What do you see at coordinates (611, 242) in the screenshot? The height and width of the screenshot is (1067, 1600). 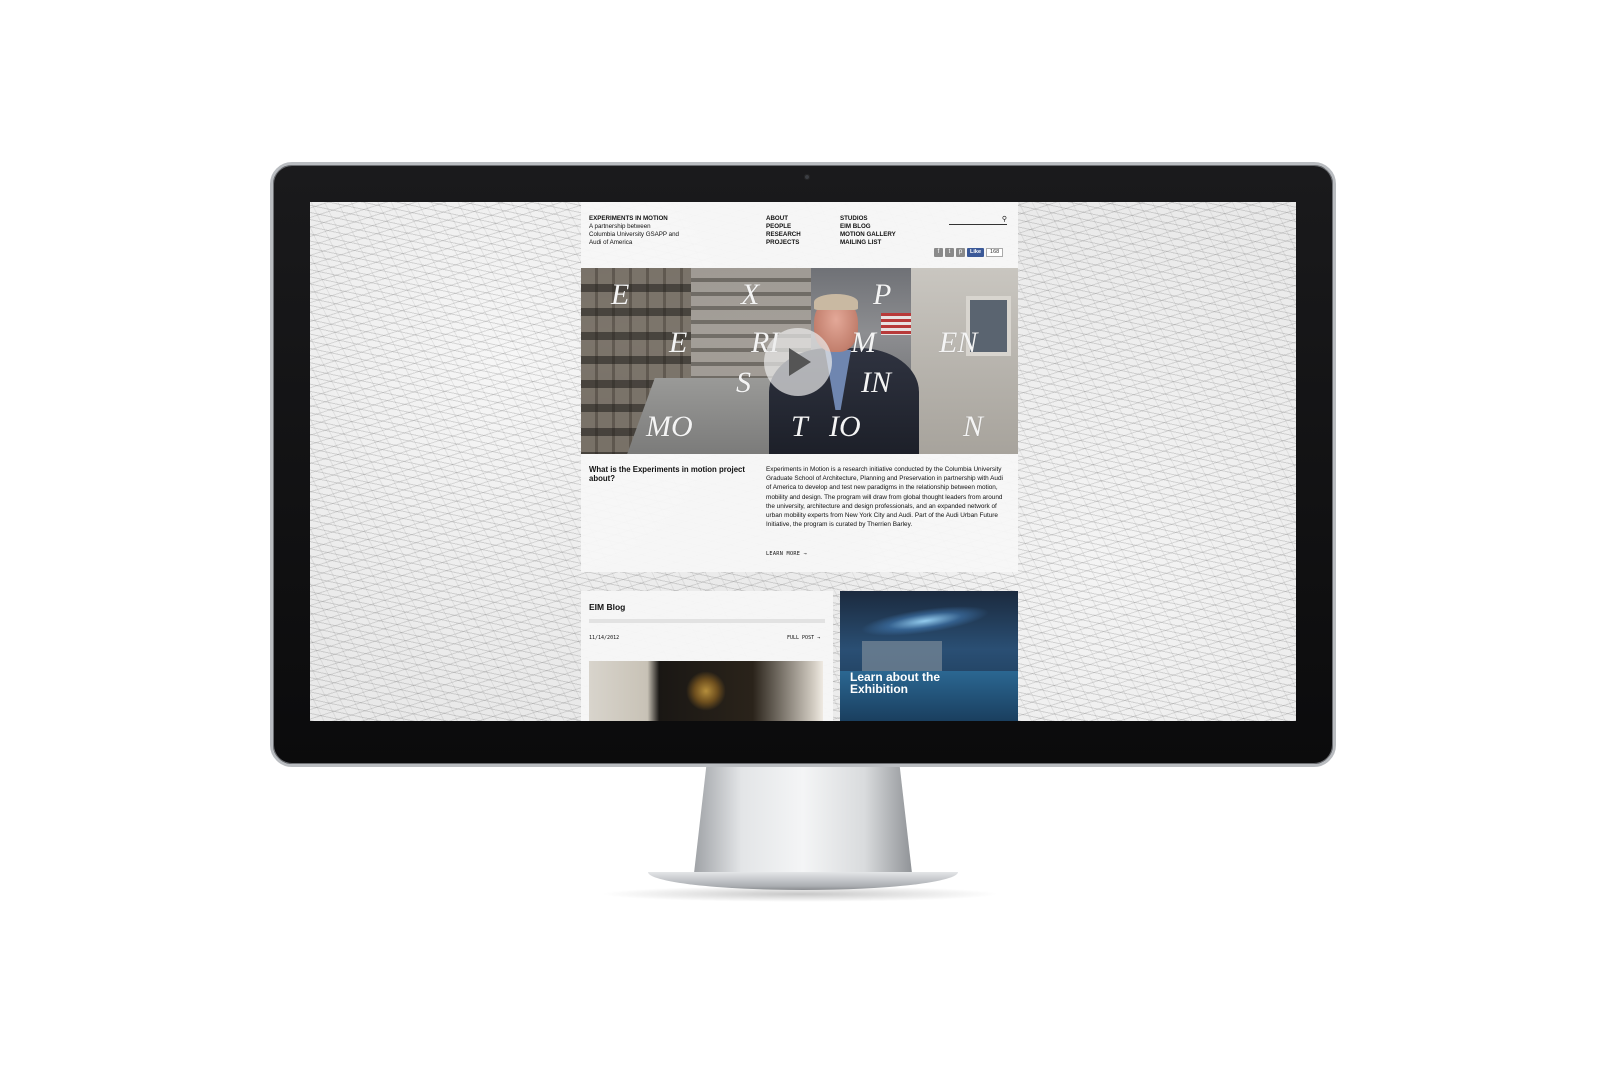 I see `brand-subtitle: Audi of America` at bounding box center [611, 242].